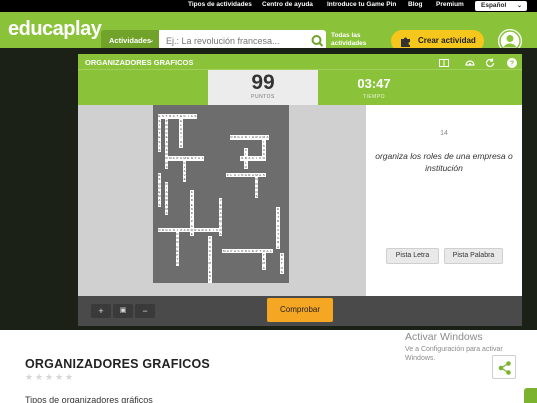  I want to click on link-blog: Blog, so click(415, 4).